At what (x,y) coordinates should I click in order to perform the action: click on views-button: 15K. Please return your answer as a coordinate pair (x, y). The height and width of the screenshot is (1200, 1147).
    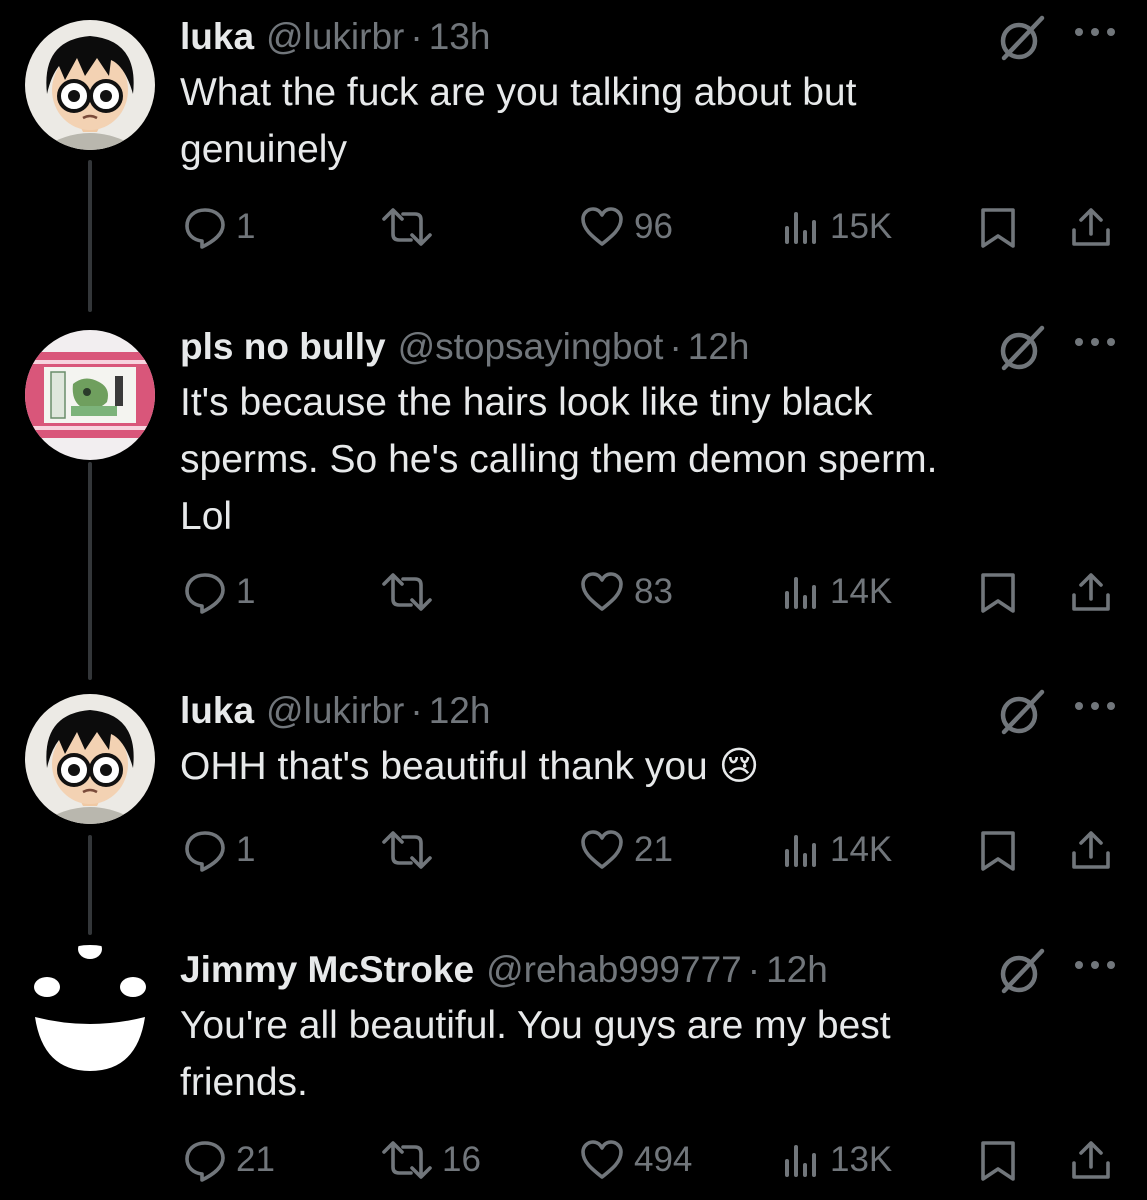
    Looking at the image, I should click on (836, 227).